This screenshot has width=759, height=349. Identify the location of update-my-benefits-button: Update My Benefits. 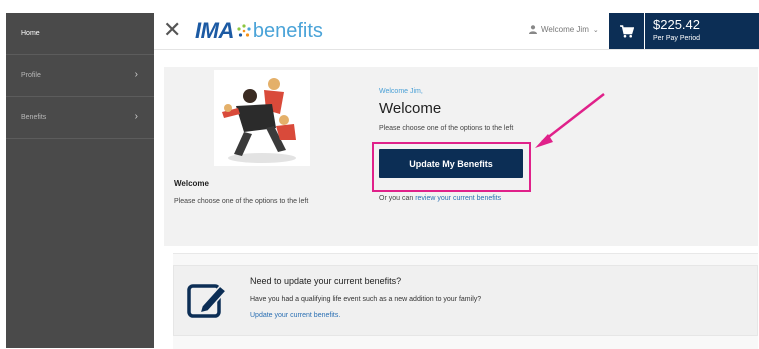
(451, 163).